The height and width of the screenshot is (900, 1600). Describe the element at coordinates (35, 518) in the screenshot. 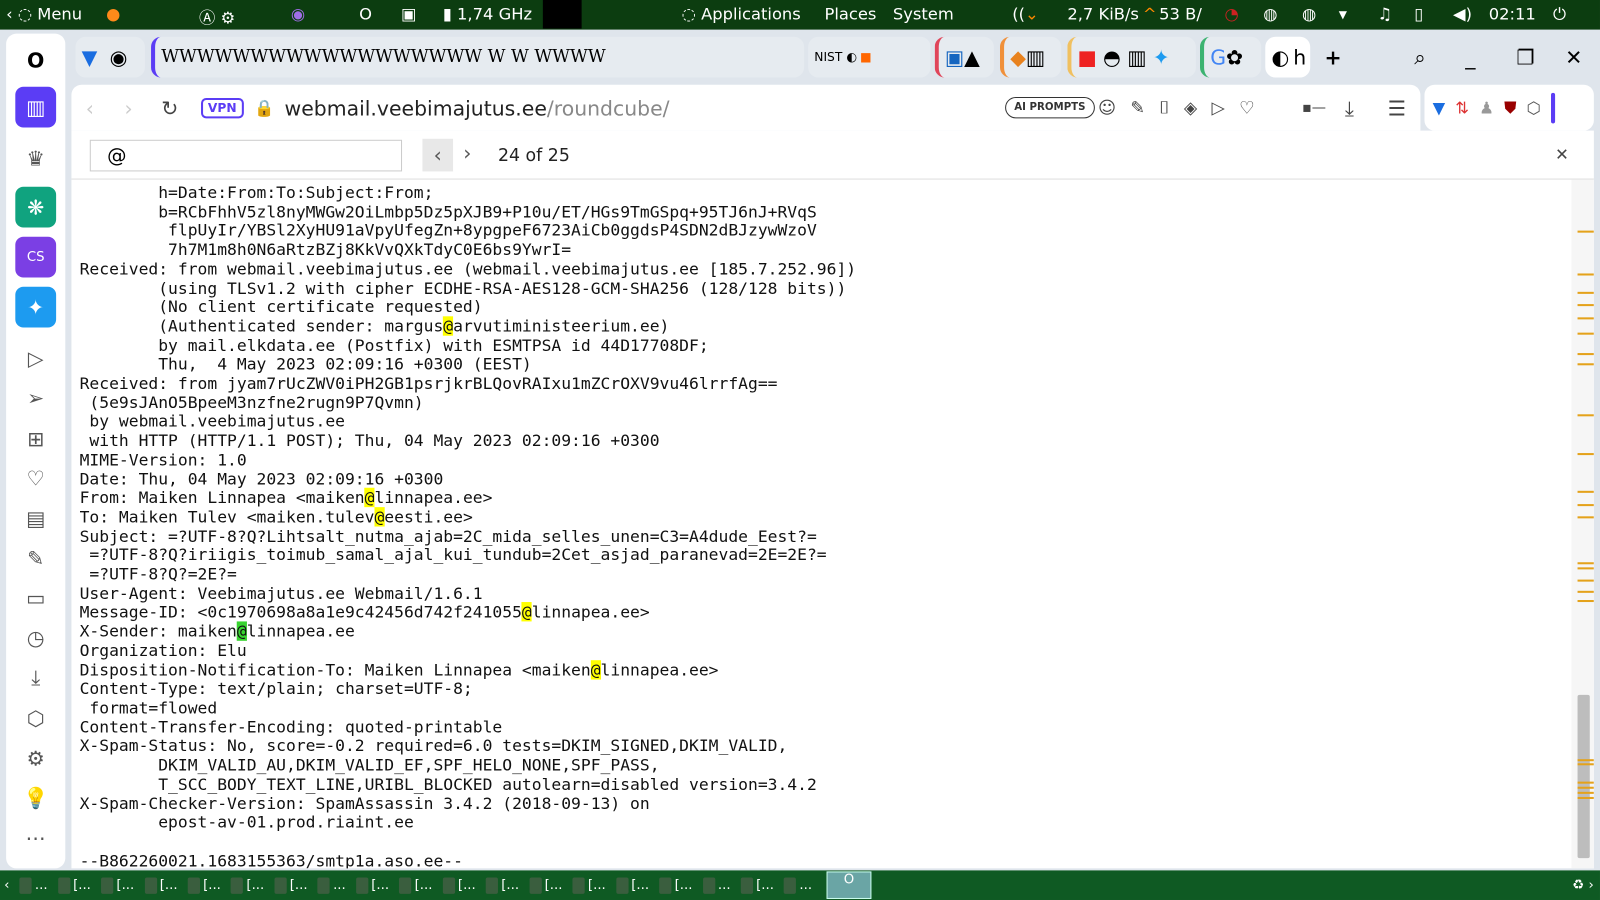

I see `news-icon: ▤` at that location.